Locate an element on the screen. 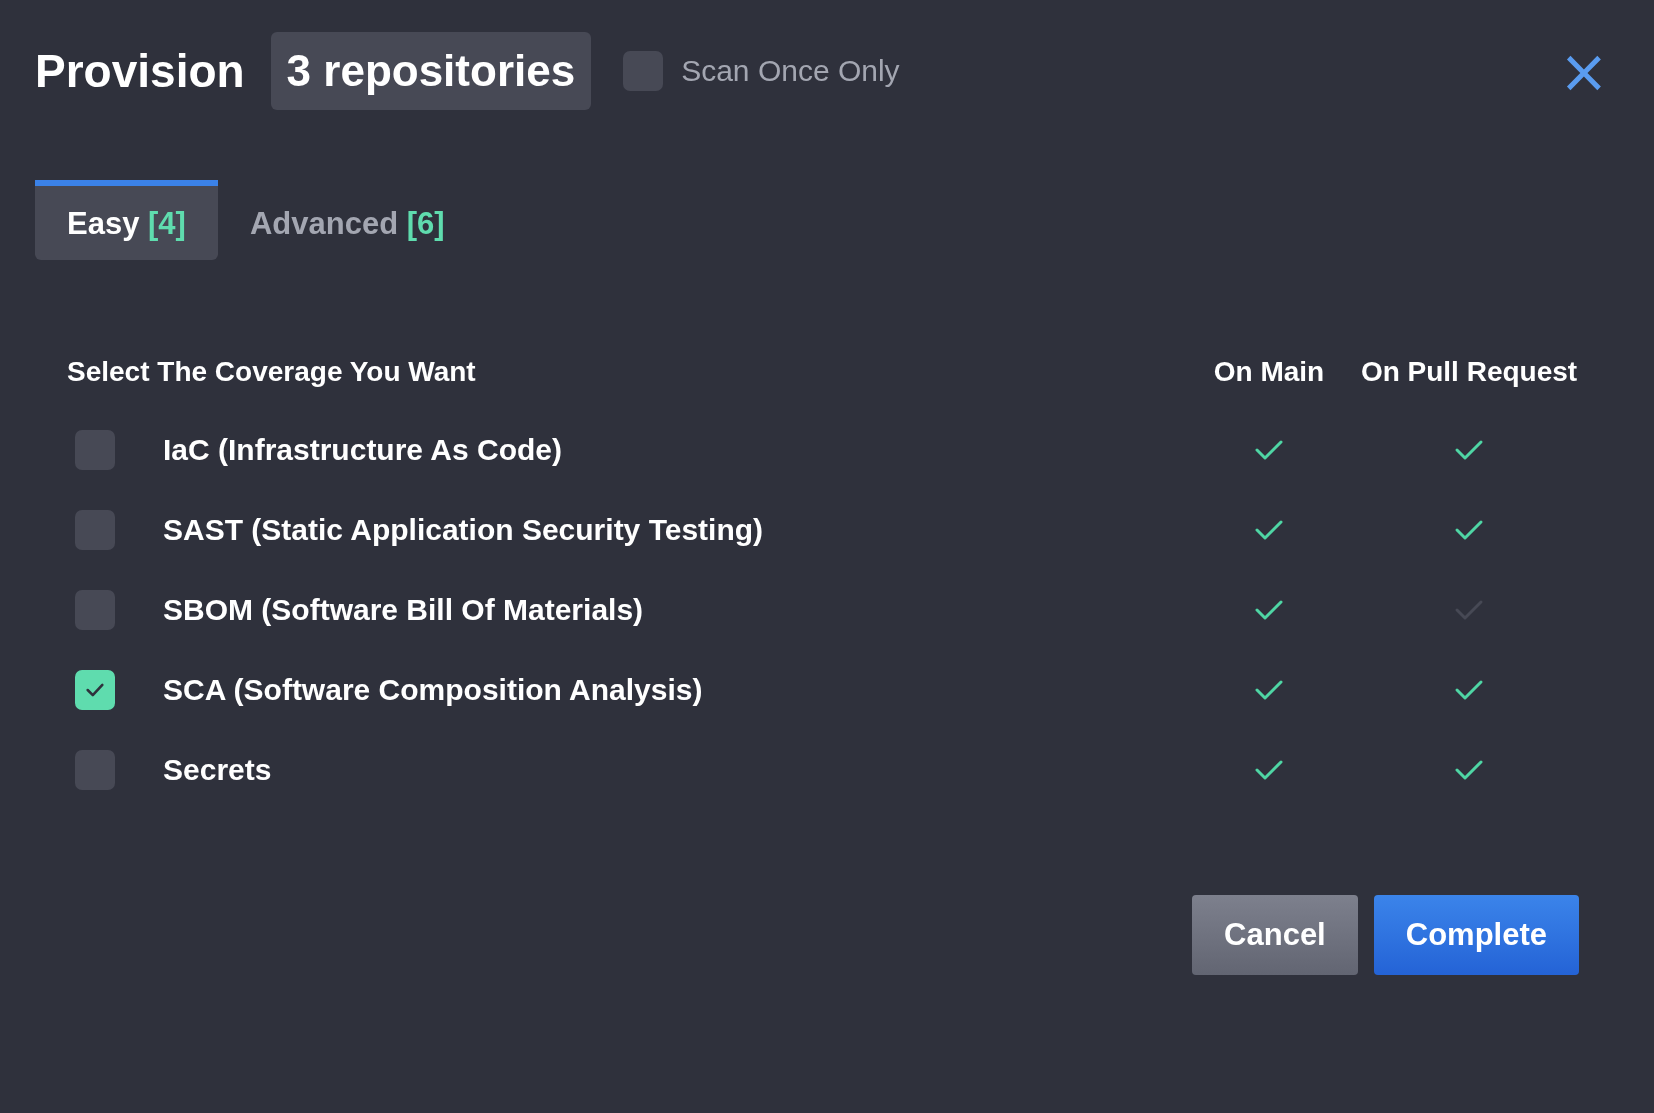 Image resolution: width=1654 pixels, height=1113 pixels. tab: Easy [4] is located at coordinates (126, 220).